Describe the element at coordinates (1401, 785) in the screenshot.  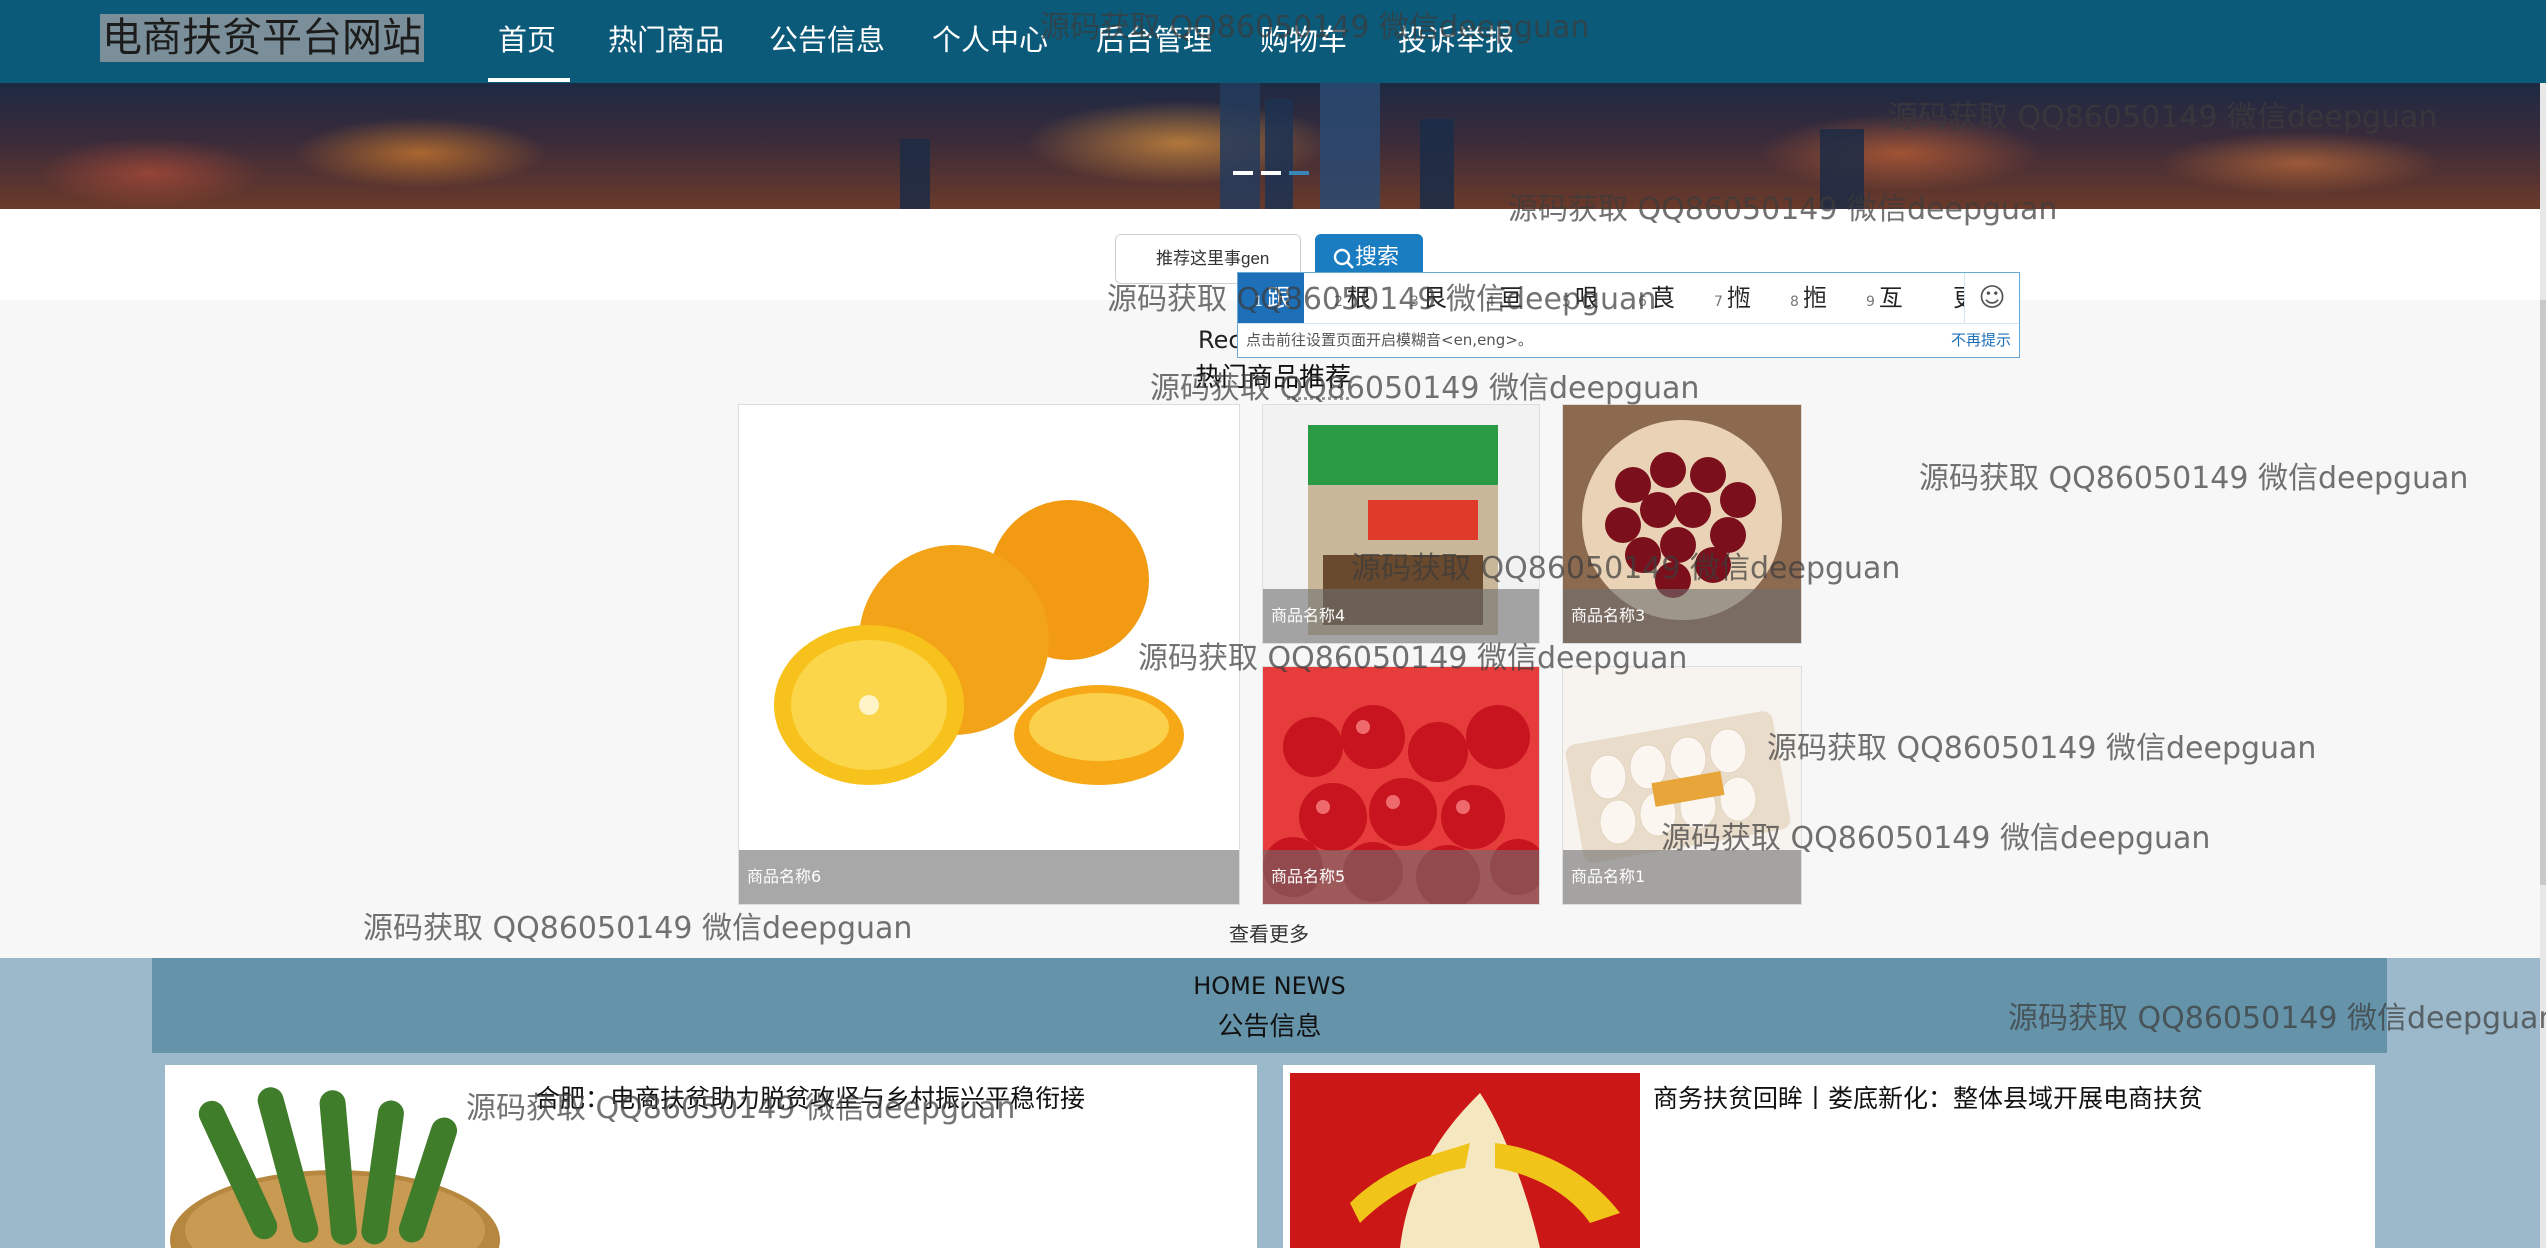
I see `product-card: 商品名称5` at that location.